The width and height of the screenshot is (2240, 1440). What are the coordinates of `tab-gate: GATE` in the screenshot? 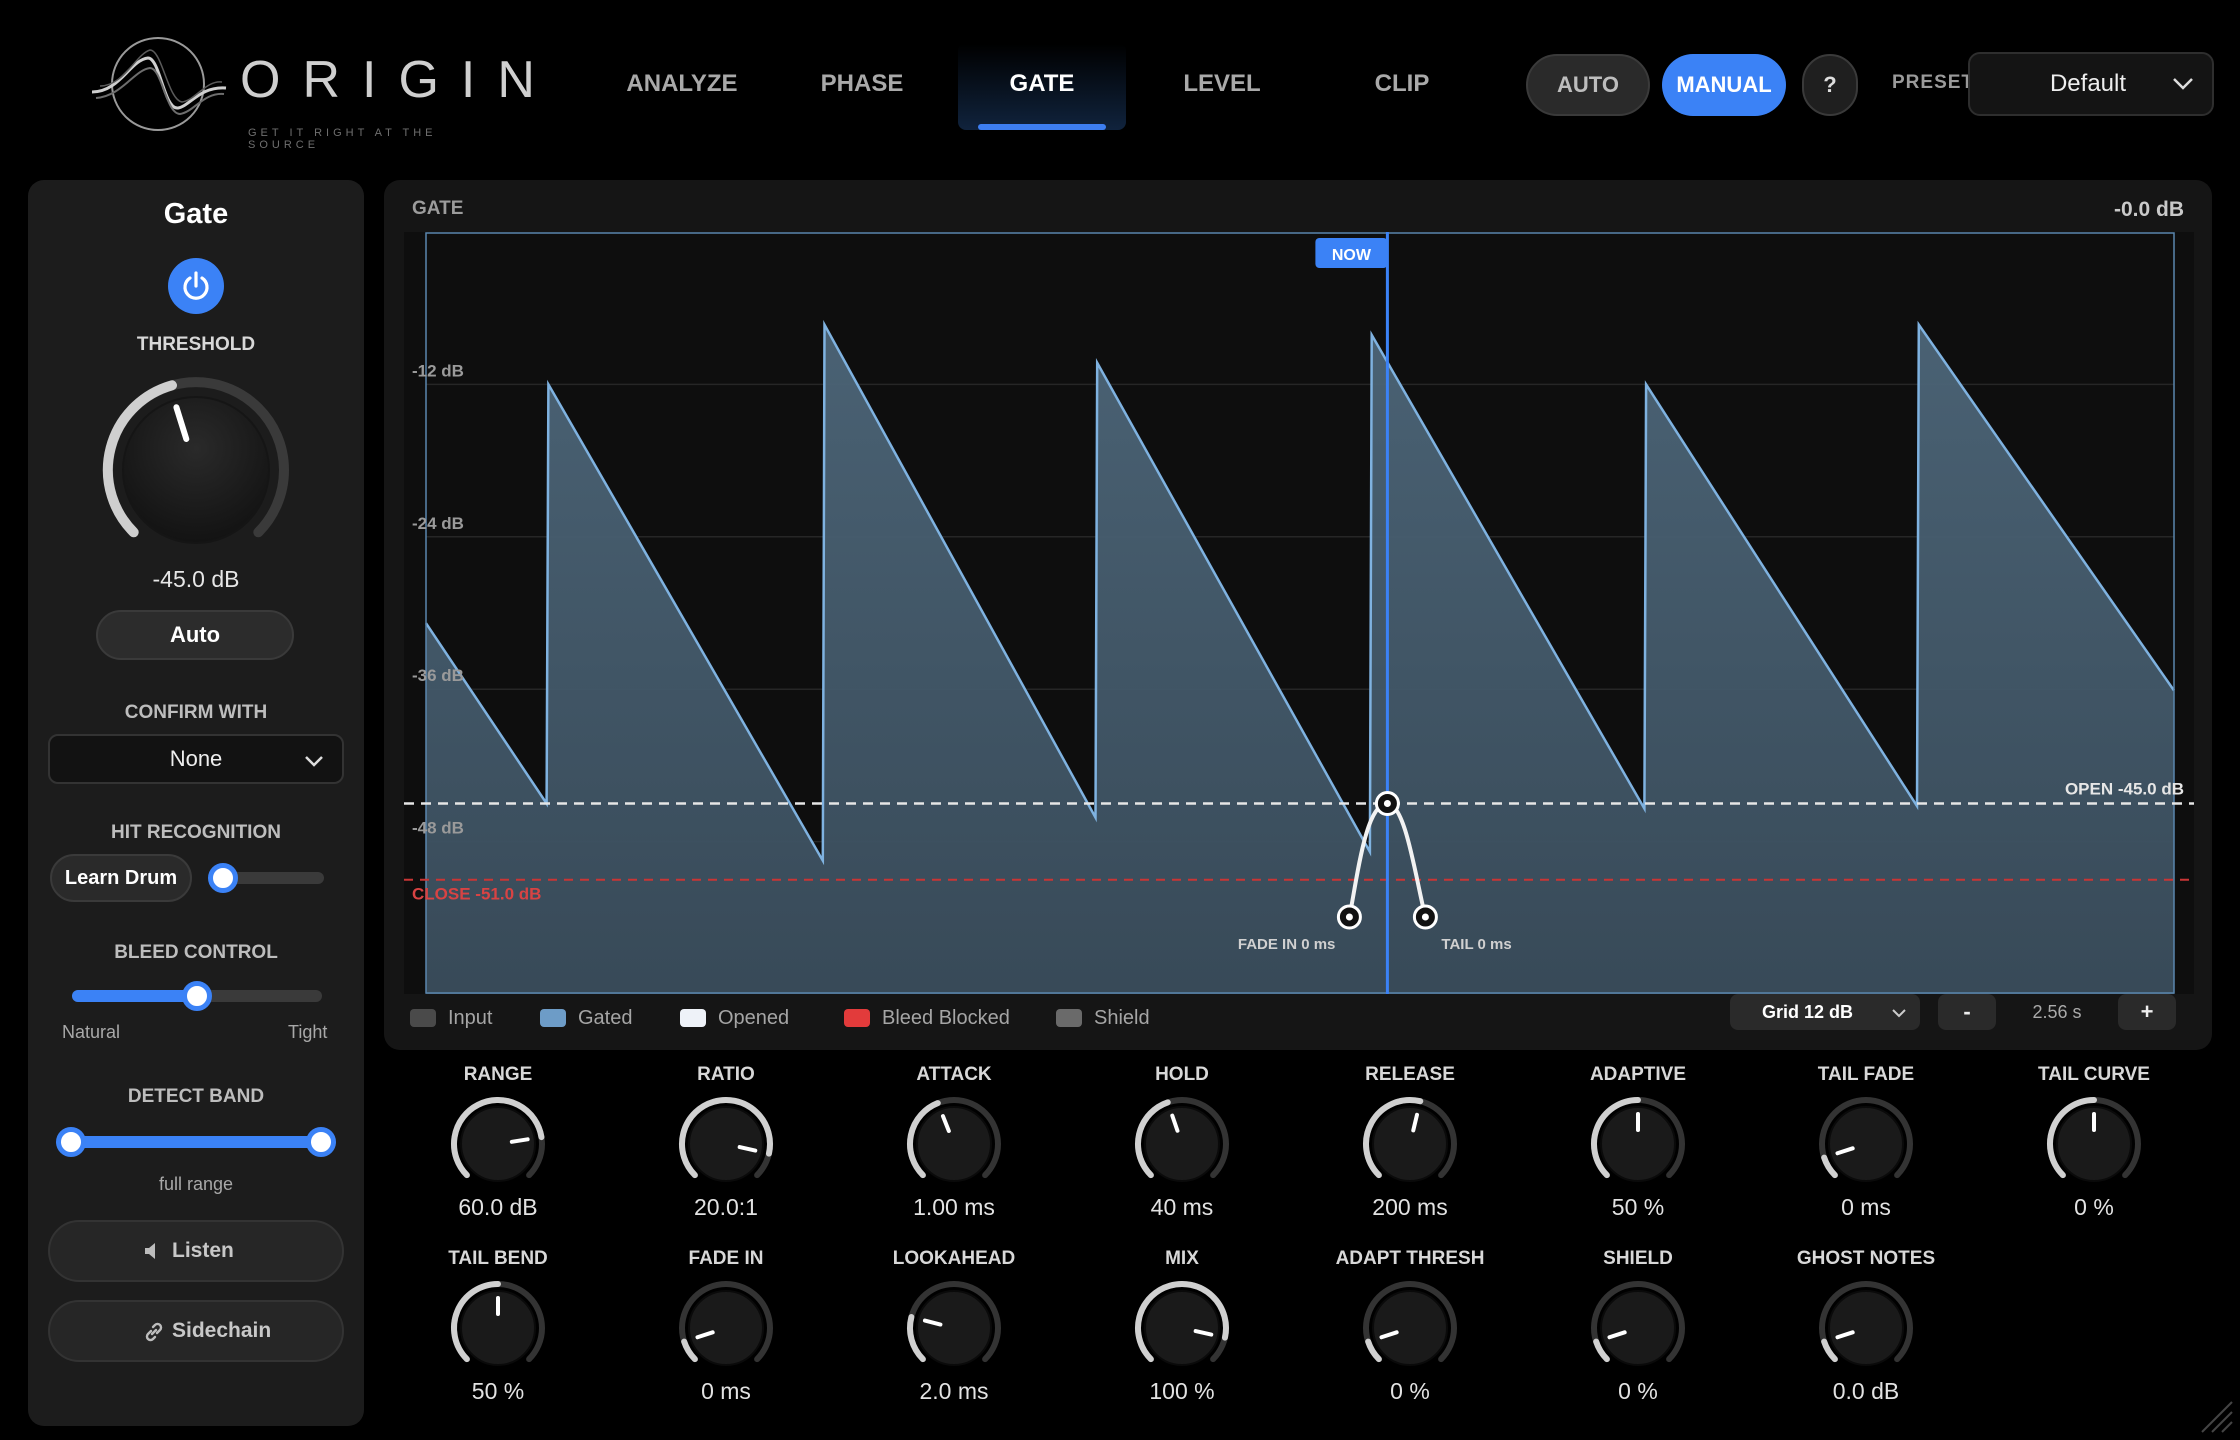 It's located at (1042, 87).